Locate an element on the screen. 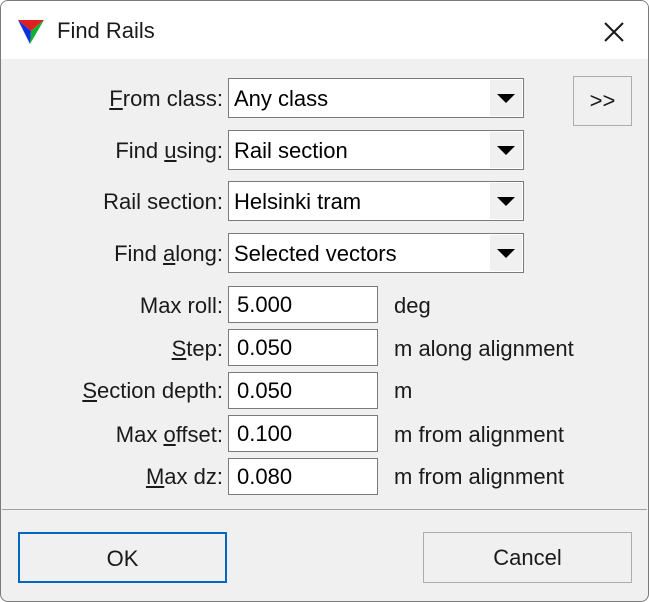 The image size is (649, 602). find-using-value: Rail section is located at coordinates (291, 150).